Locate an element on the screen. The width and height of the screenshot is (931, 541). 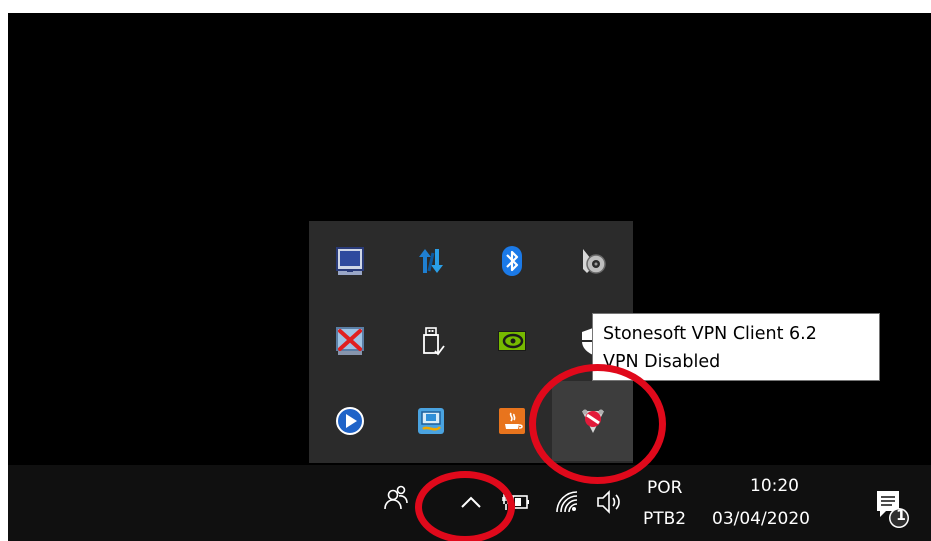
battery-charging-icon is located at coordinates (515, 502).